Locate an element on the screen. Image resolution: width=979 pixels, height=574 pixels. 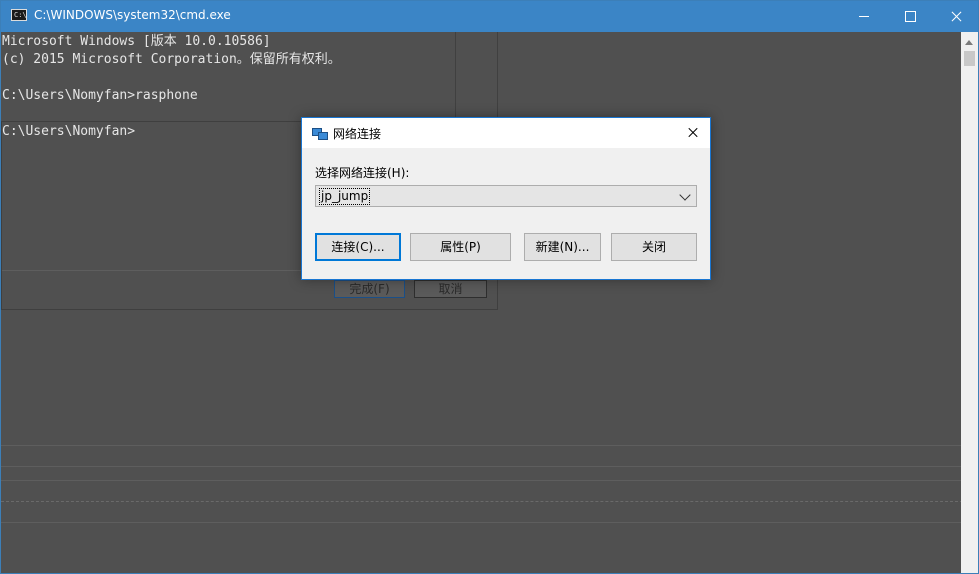
title-bar: C:\ C:\WINDOWS\system32\cmd.exe is located at coordinates (489, 16).